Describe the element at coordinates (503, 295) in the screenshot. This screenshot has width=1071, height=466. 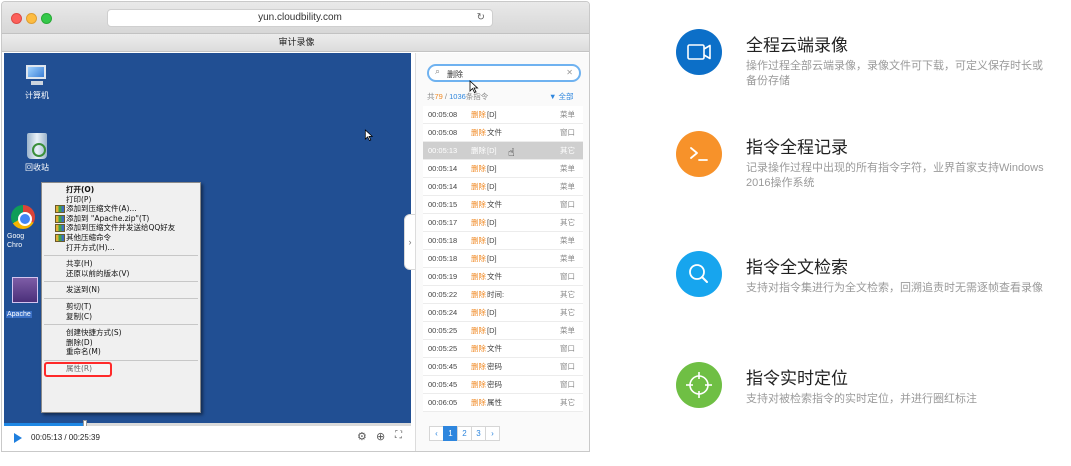
I see `command-row: 00:05:22 删除 时间: 其它` at that location.